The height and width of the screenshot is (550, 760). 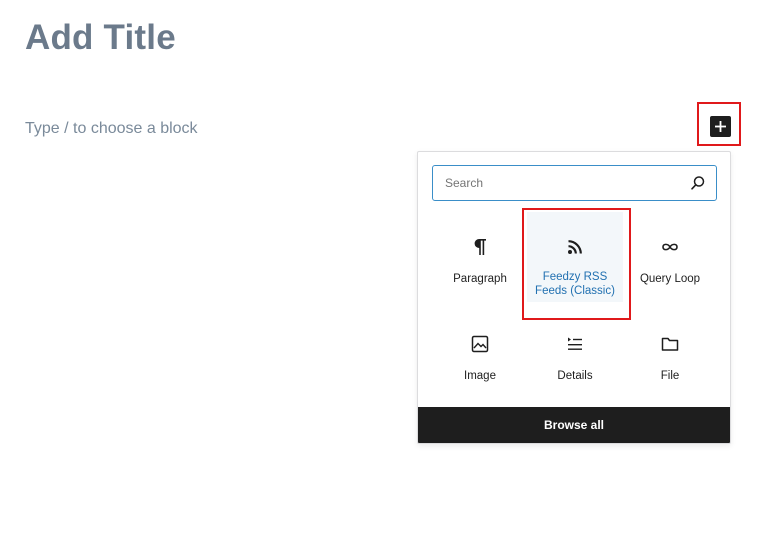 What do you see at coordinates (574, 425) in the screenshot?
I see `browse-all-button: Browse all` at bounding box center [574, 425].